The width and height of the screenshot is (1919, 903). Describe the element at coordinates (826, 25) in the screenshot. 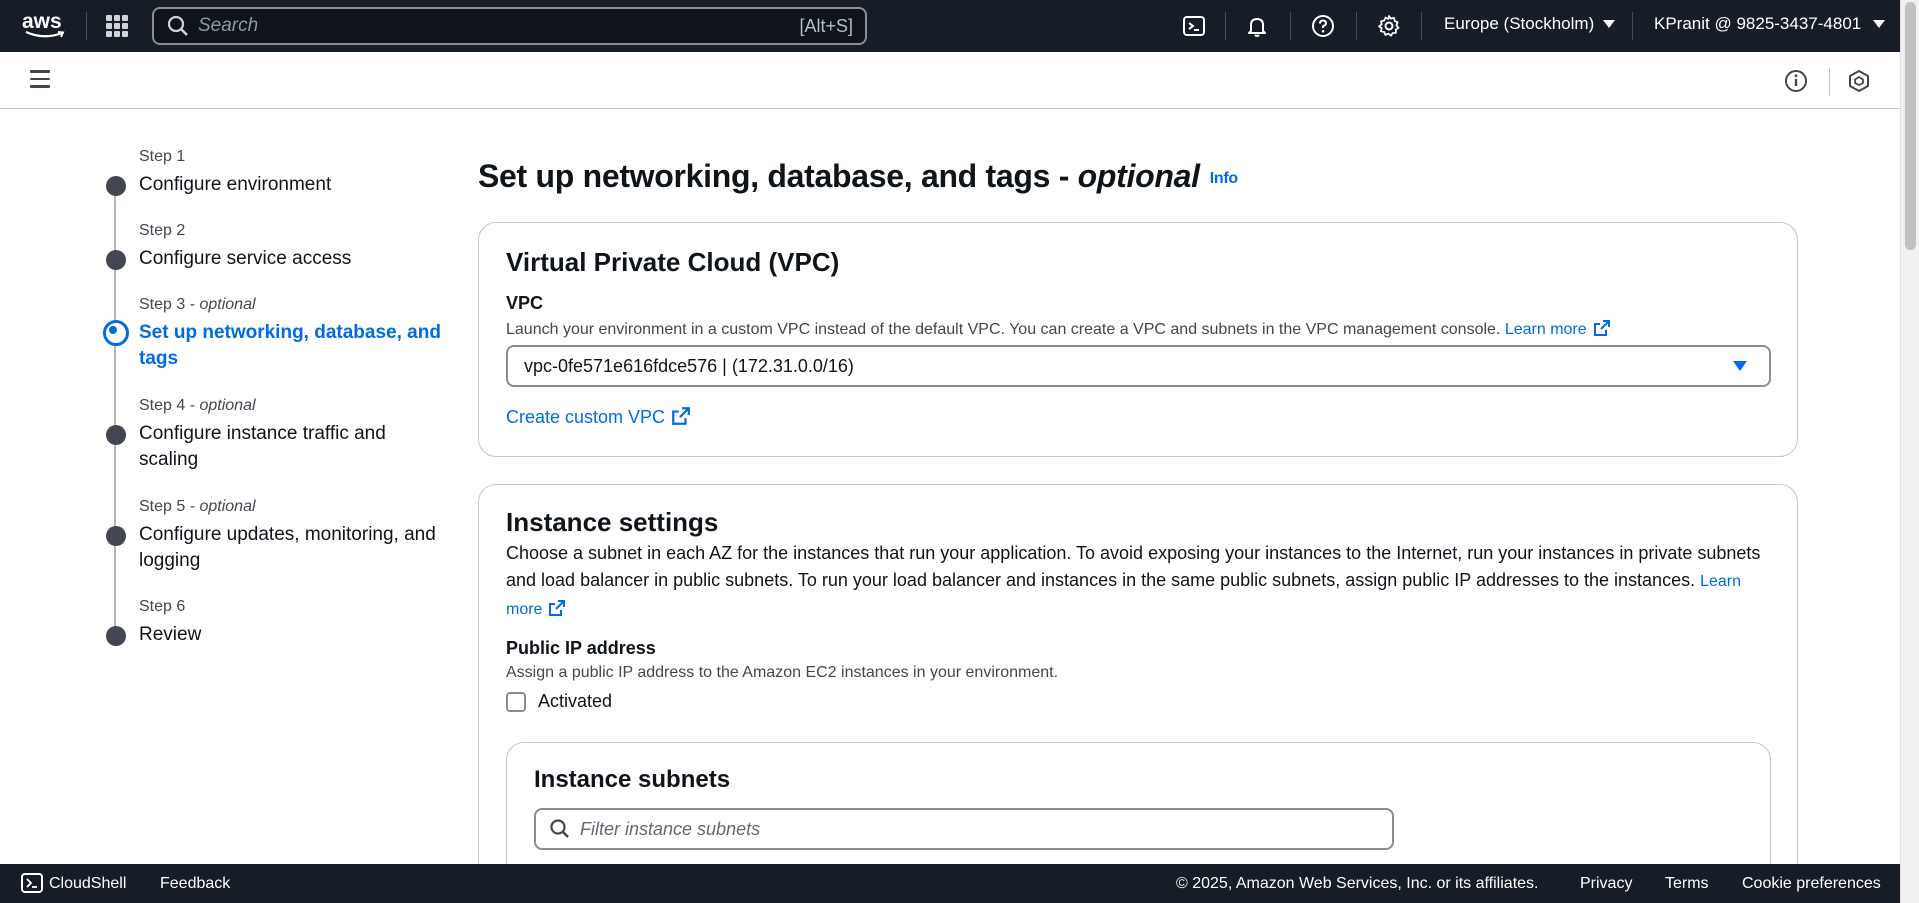

I see `search-shortcut: [Alt+S]` at that location.